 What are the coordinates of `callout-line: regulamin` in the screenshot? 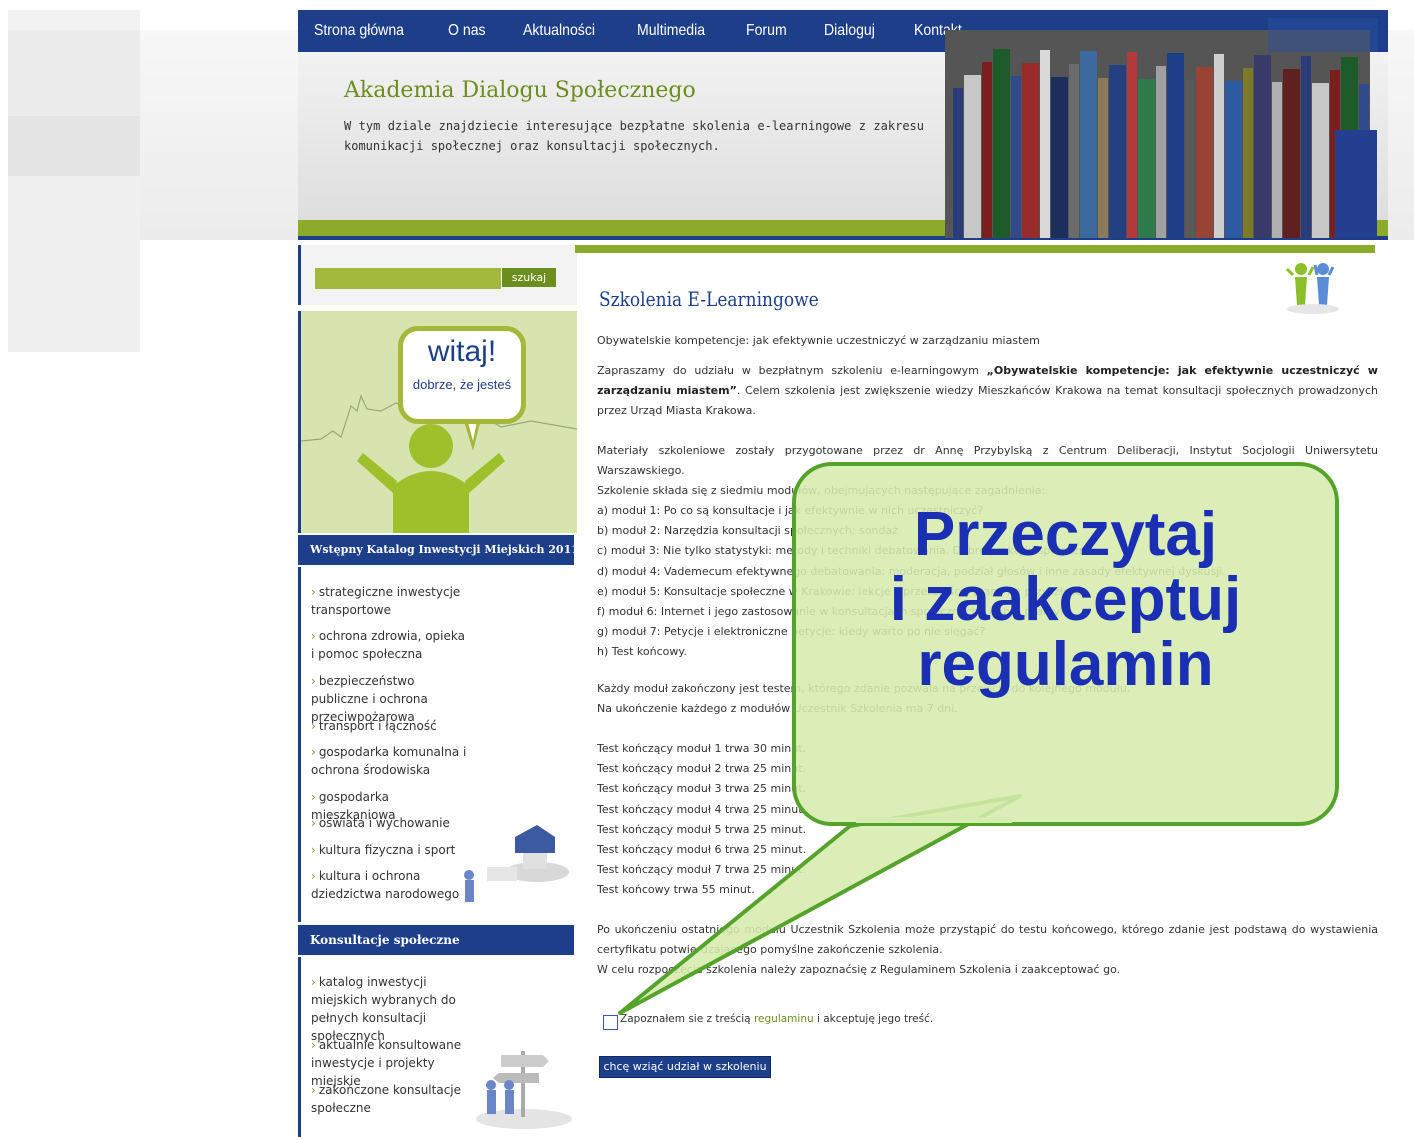 It's located at (1065, 664).